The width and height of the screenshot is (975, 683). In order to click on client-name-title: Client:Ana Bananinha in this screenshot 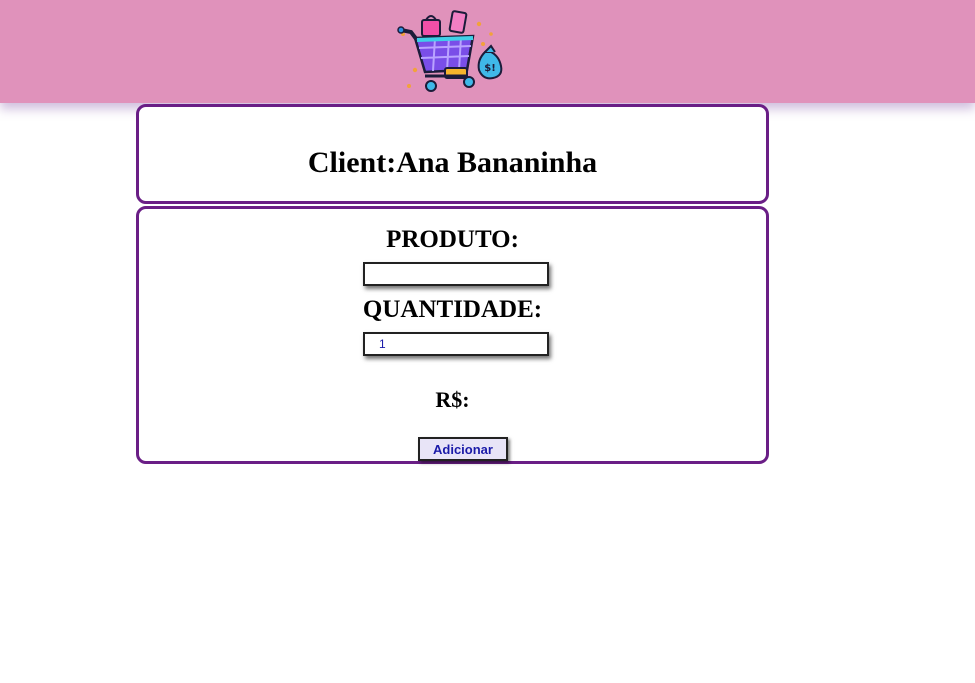, I will do `click(452, 162)`.